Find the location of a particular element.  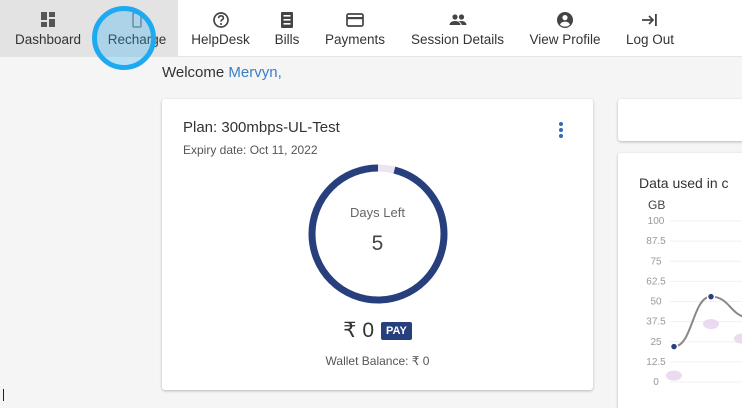

welcome-message: Welcome Mervyn, is located at coordinates (222, 72).